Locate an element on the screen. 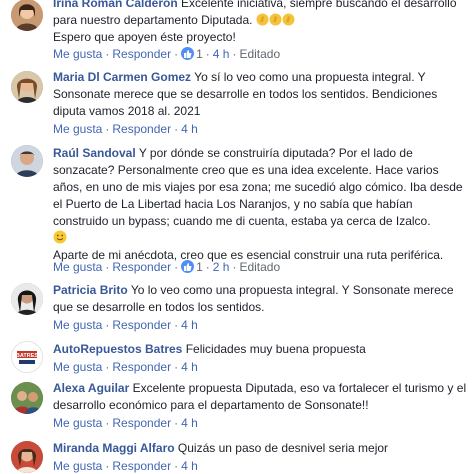 The height and width of the screenshot is (474, 472). avatar: BATRES is located at coordinates (27, 357).